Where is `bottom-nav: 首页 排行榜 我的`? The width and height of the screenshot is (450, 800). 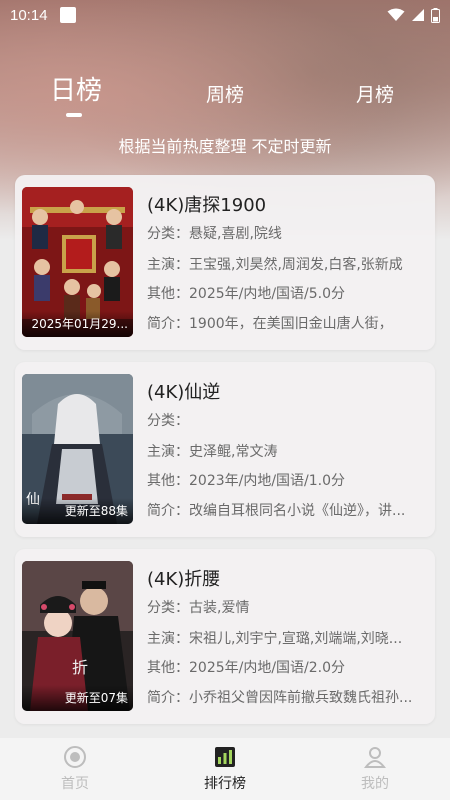
bottom-nav: 首页 排行榜 我的 is located at coordinates (225, 769).